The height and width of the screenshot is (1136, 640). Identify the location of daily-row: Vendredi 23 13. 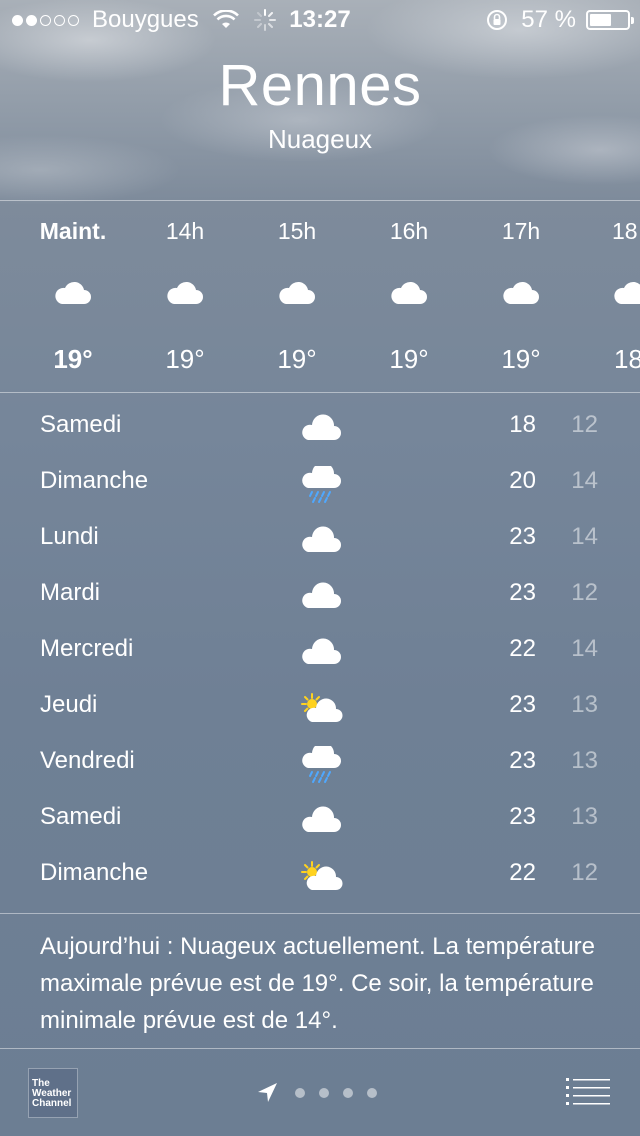
(320, 762).